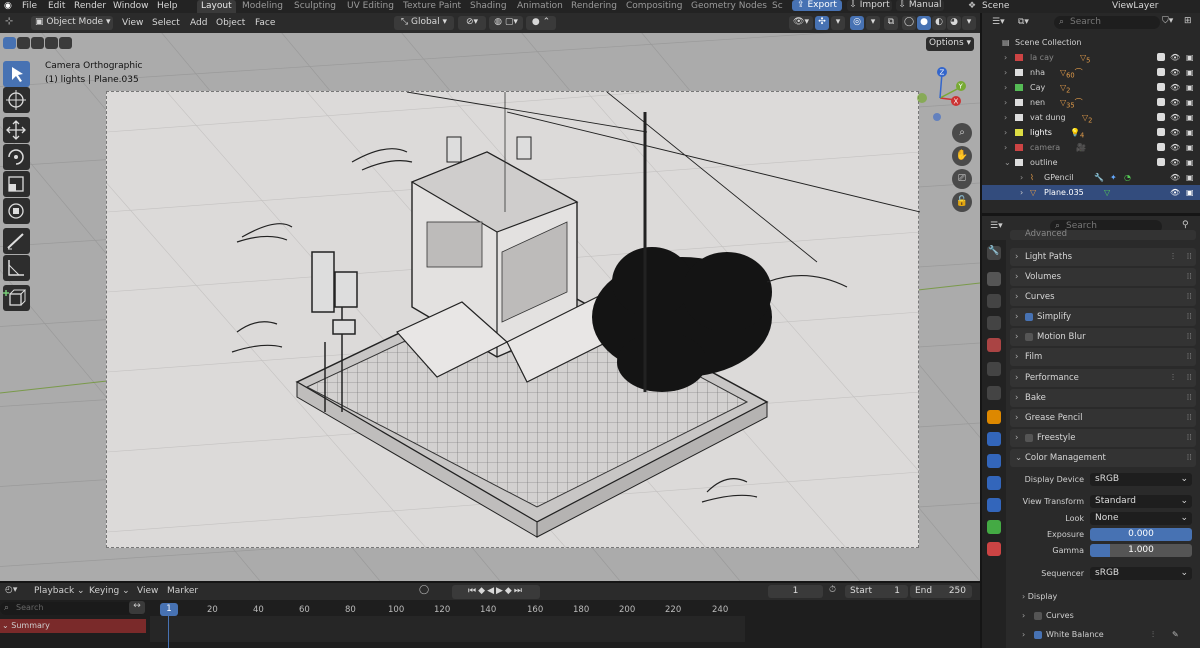 This screenshot has width=1200, height=648. I want to click on navigation-gizmo: Z Y X, so click(942, 95).